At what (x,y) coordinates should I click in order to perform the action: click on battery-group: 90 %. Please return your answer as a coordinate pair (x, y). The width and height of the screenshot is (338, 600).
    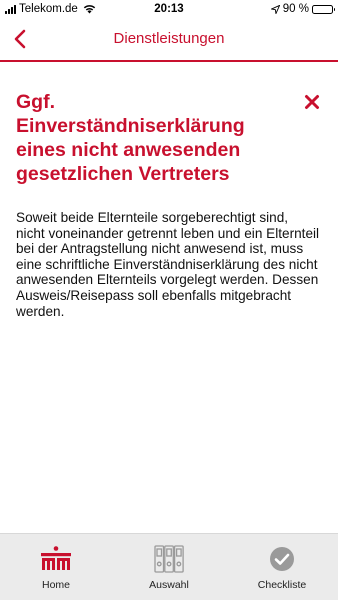
    Looking at the image, I should click on (302, 9).